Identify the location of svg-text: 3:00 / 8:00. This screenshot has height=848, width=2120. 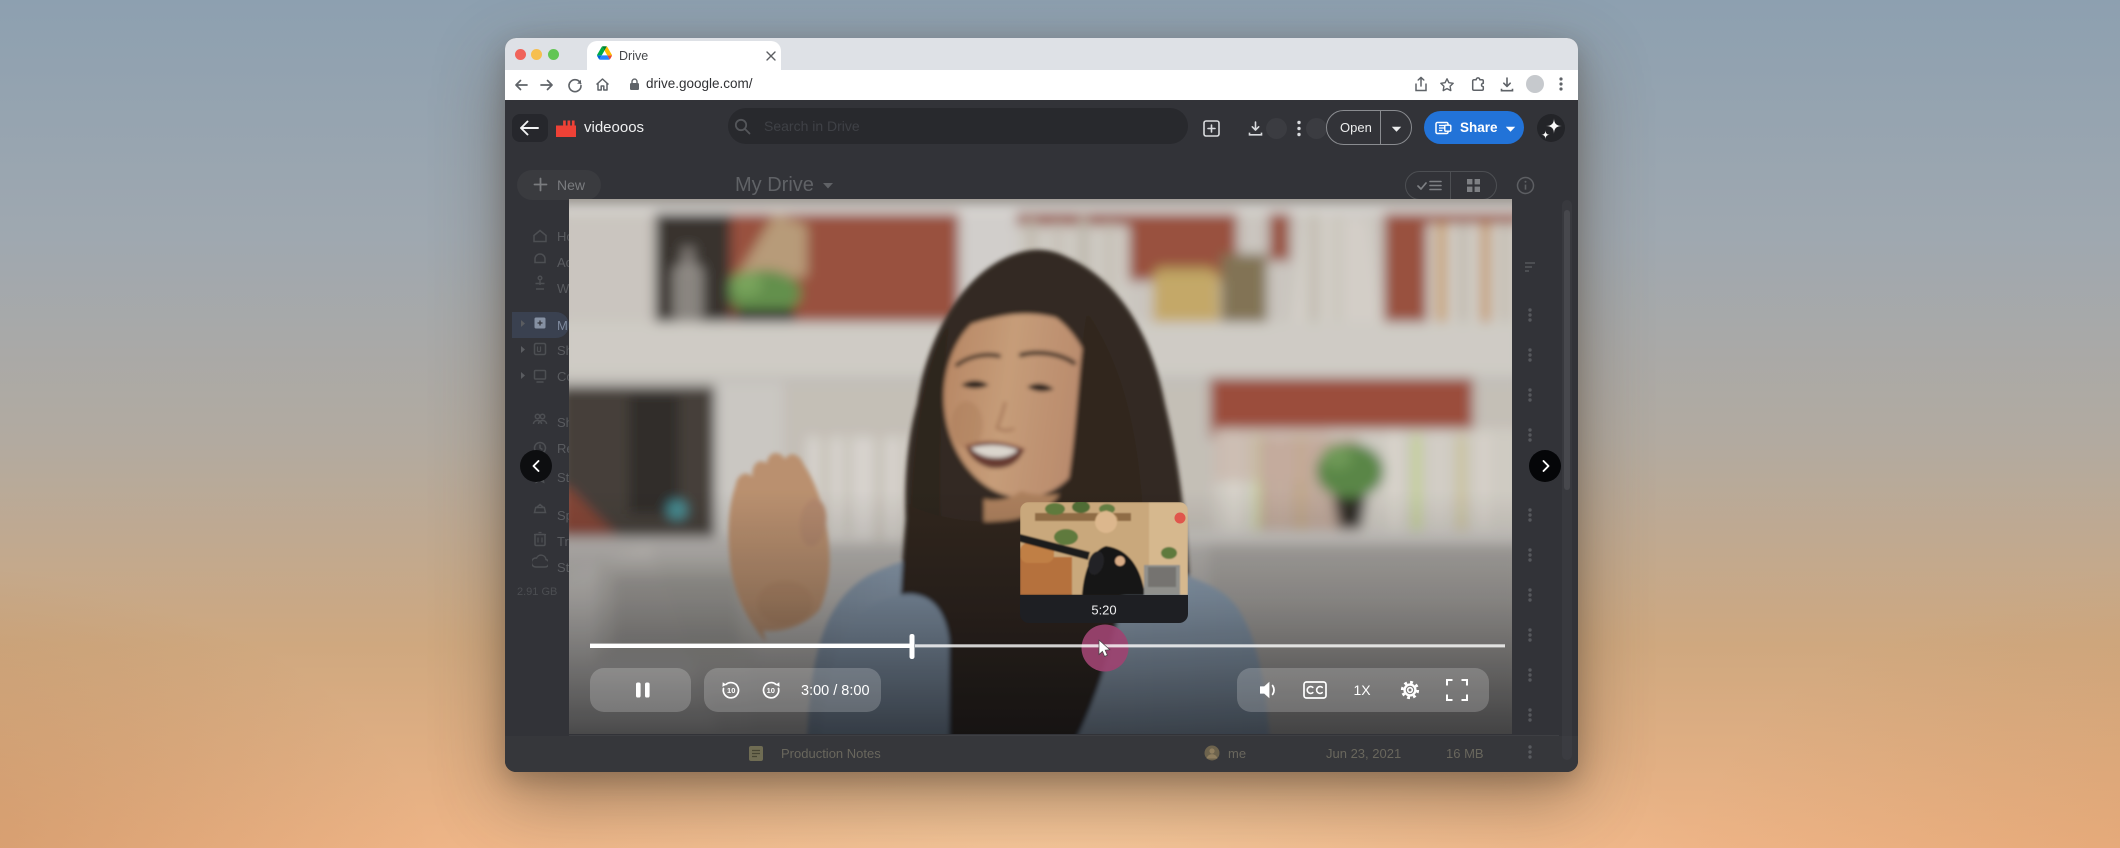
(835, 691).